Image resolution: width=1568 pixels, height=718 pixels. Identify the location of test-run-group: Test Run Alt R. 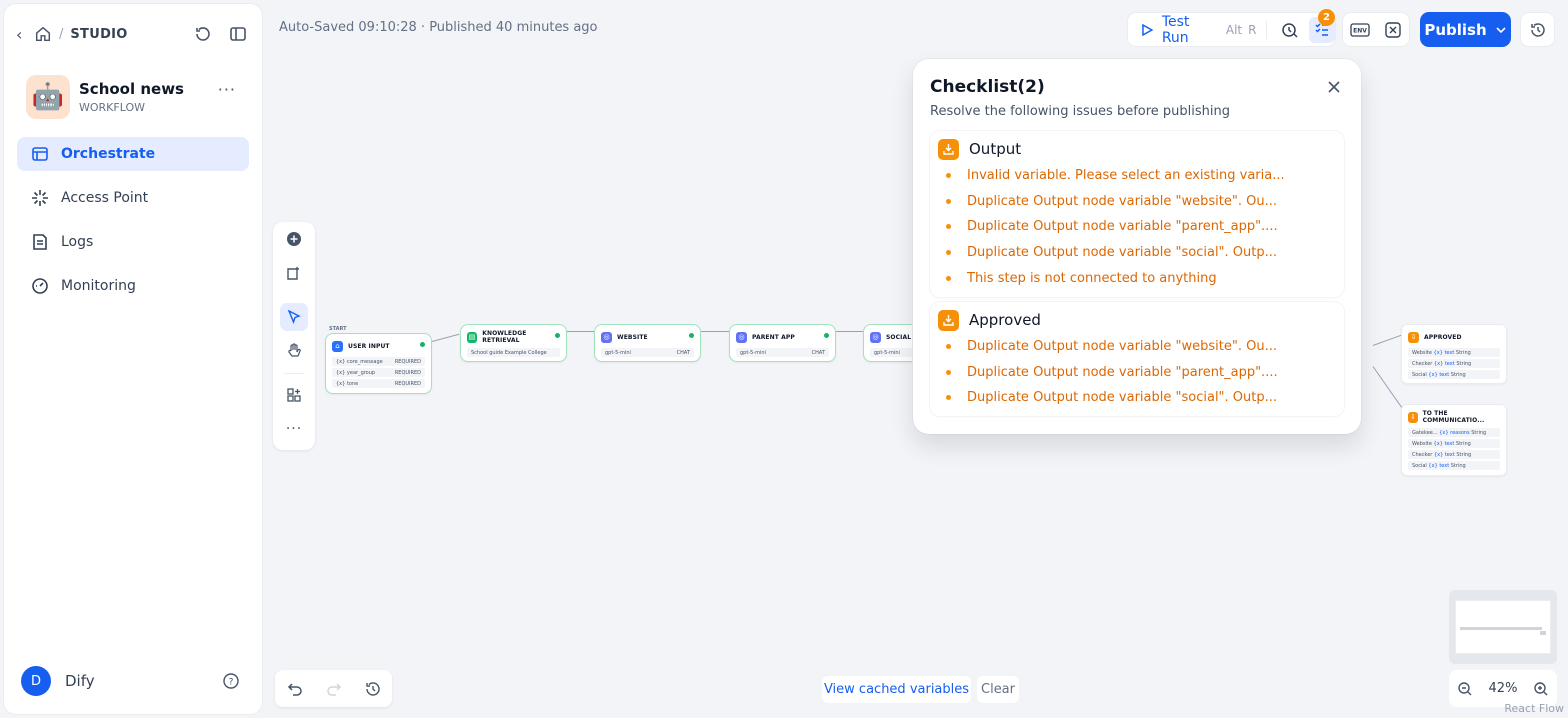
(1231, 29).